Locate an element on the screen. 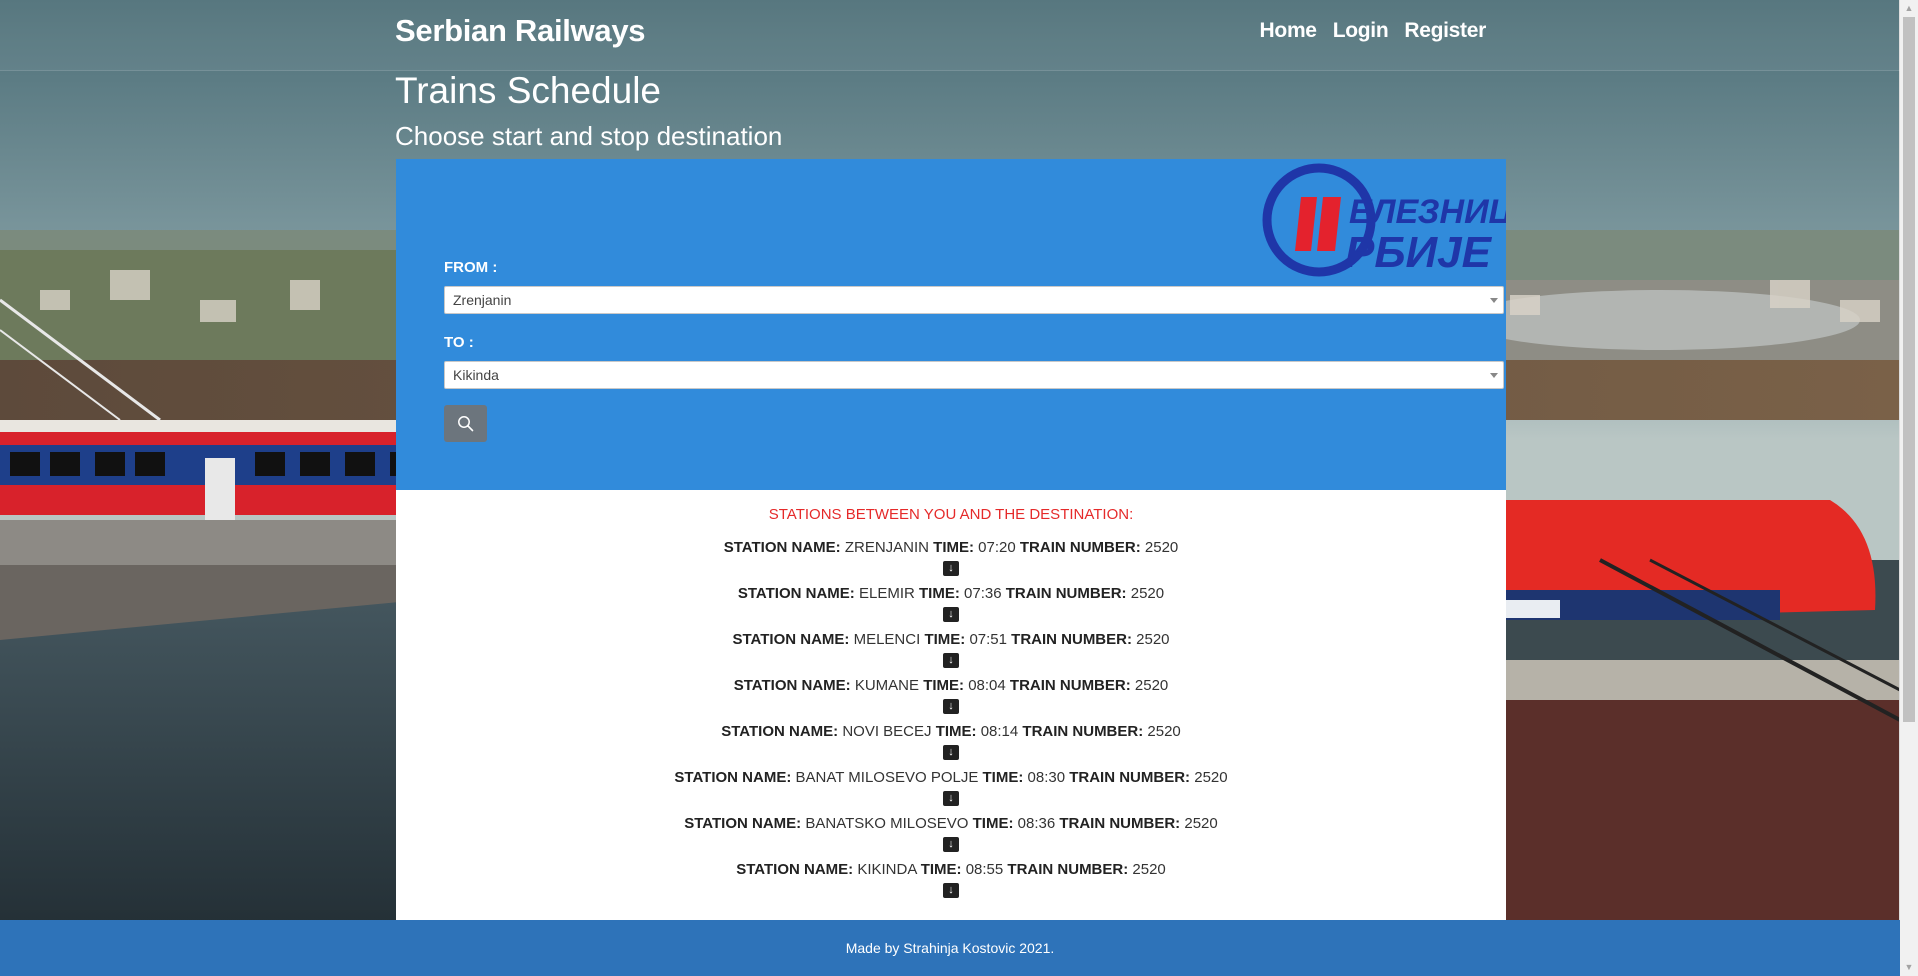  nav-register-link: Register is located at coordinates (1445, 31).